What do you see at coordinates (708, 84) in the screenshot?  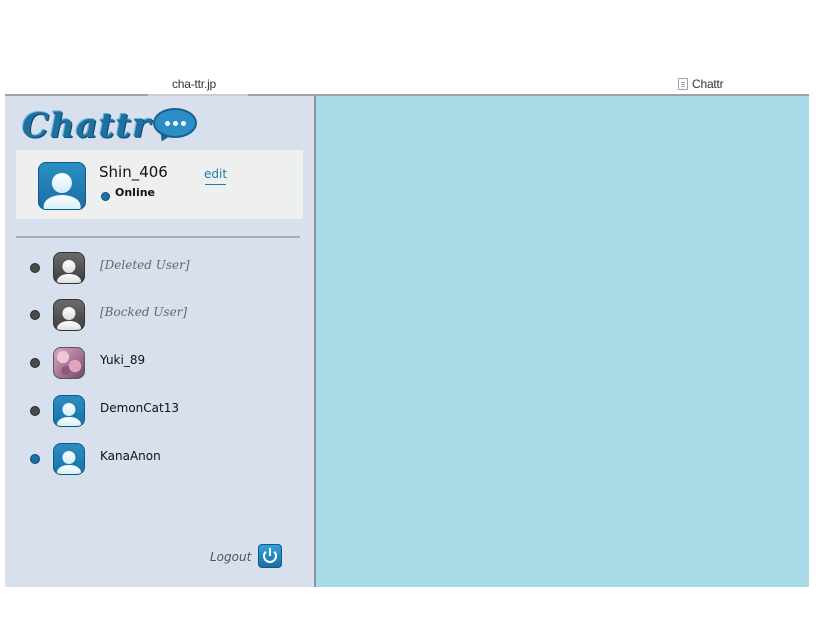 I see `tab-title: Chattr` at bounding box center [708, 84].